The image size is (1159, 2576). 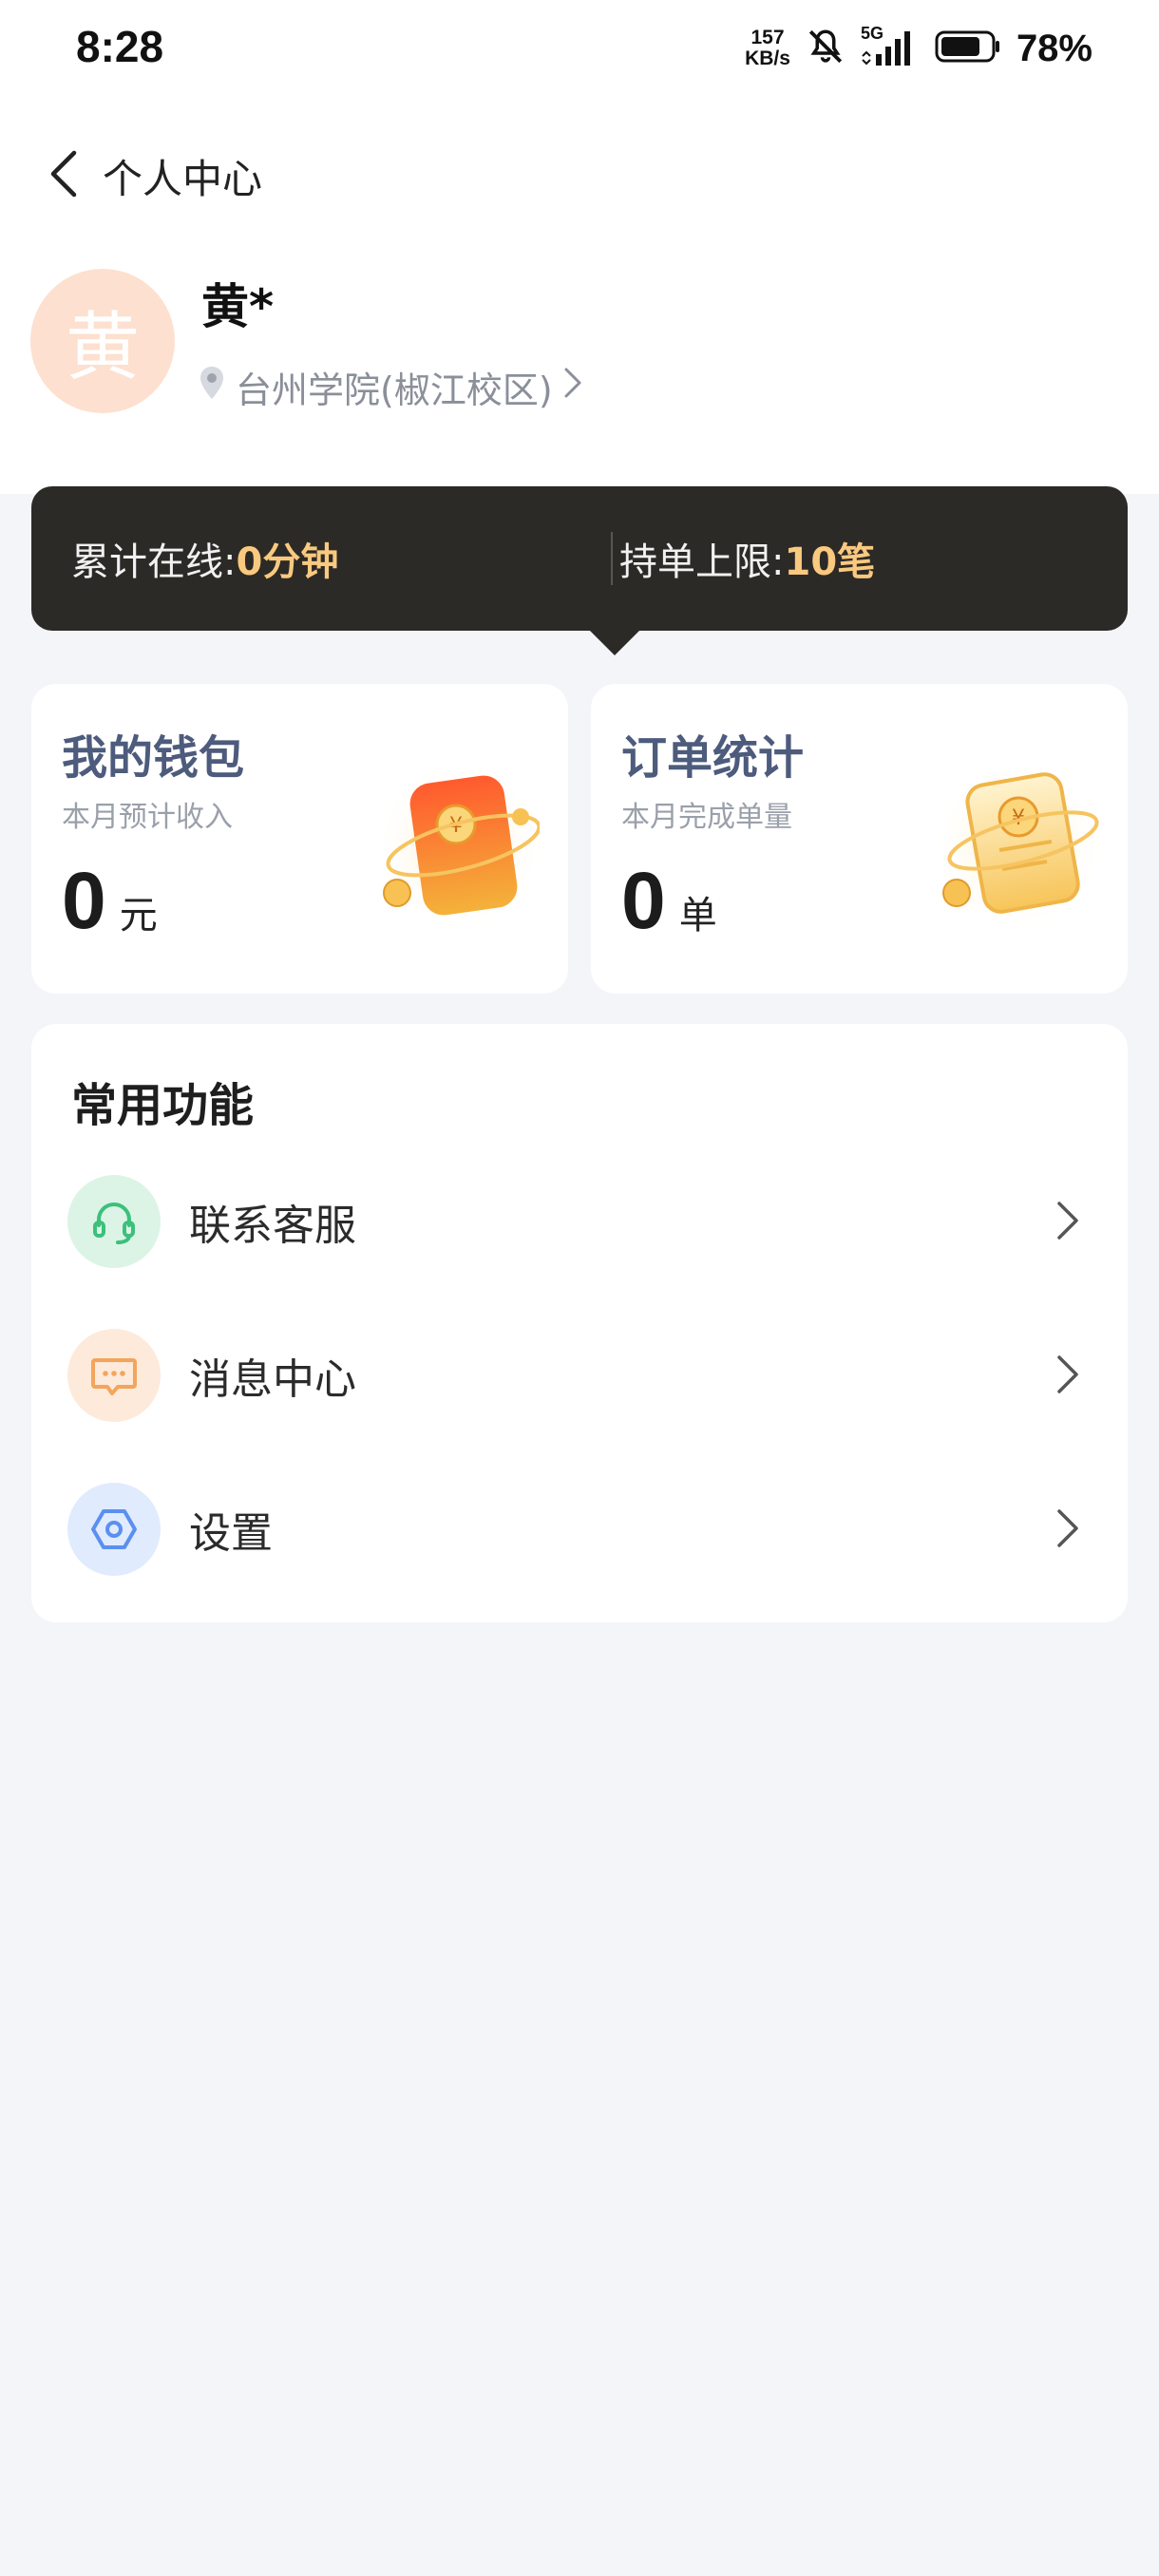 What do you see at coordinates (890, 46) in the screenshot?
I see `signal-5g-icon: 5G` at bounding box center [890, 46].